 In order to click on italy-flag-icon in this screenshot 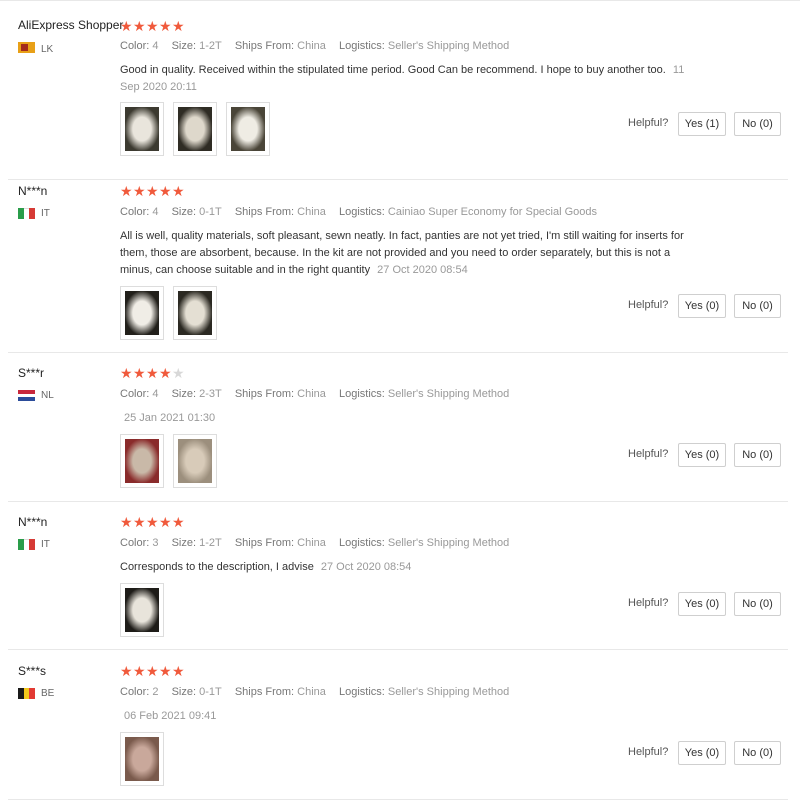, I will do `click(26, 544)`.